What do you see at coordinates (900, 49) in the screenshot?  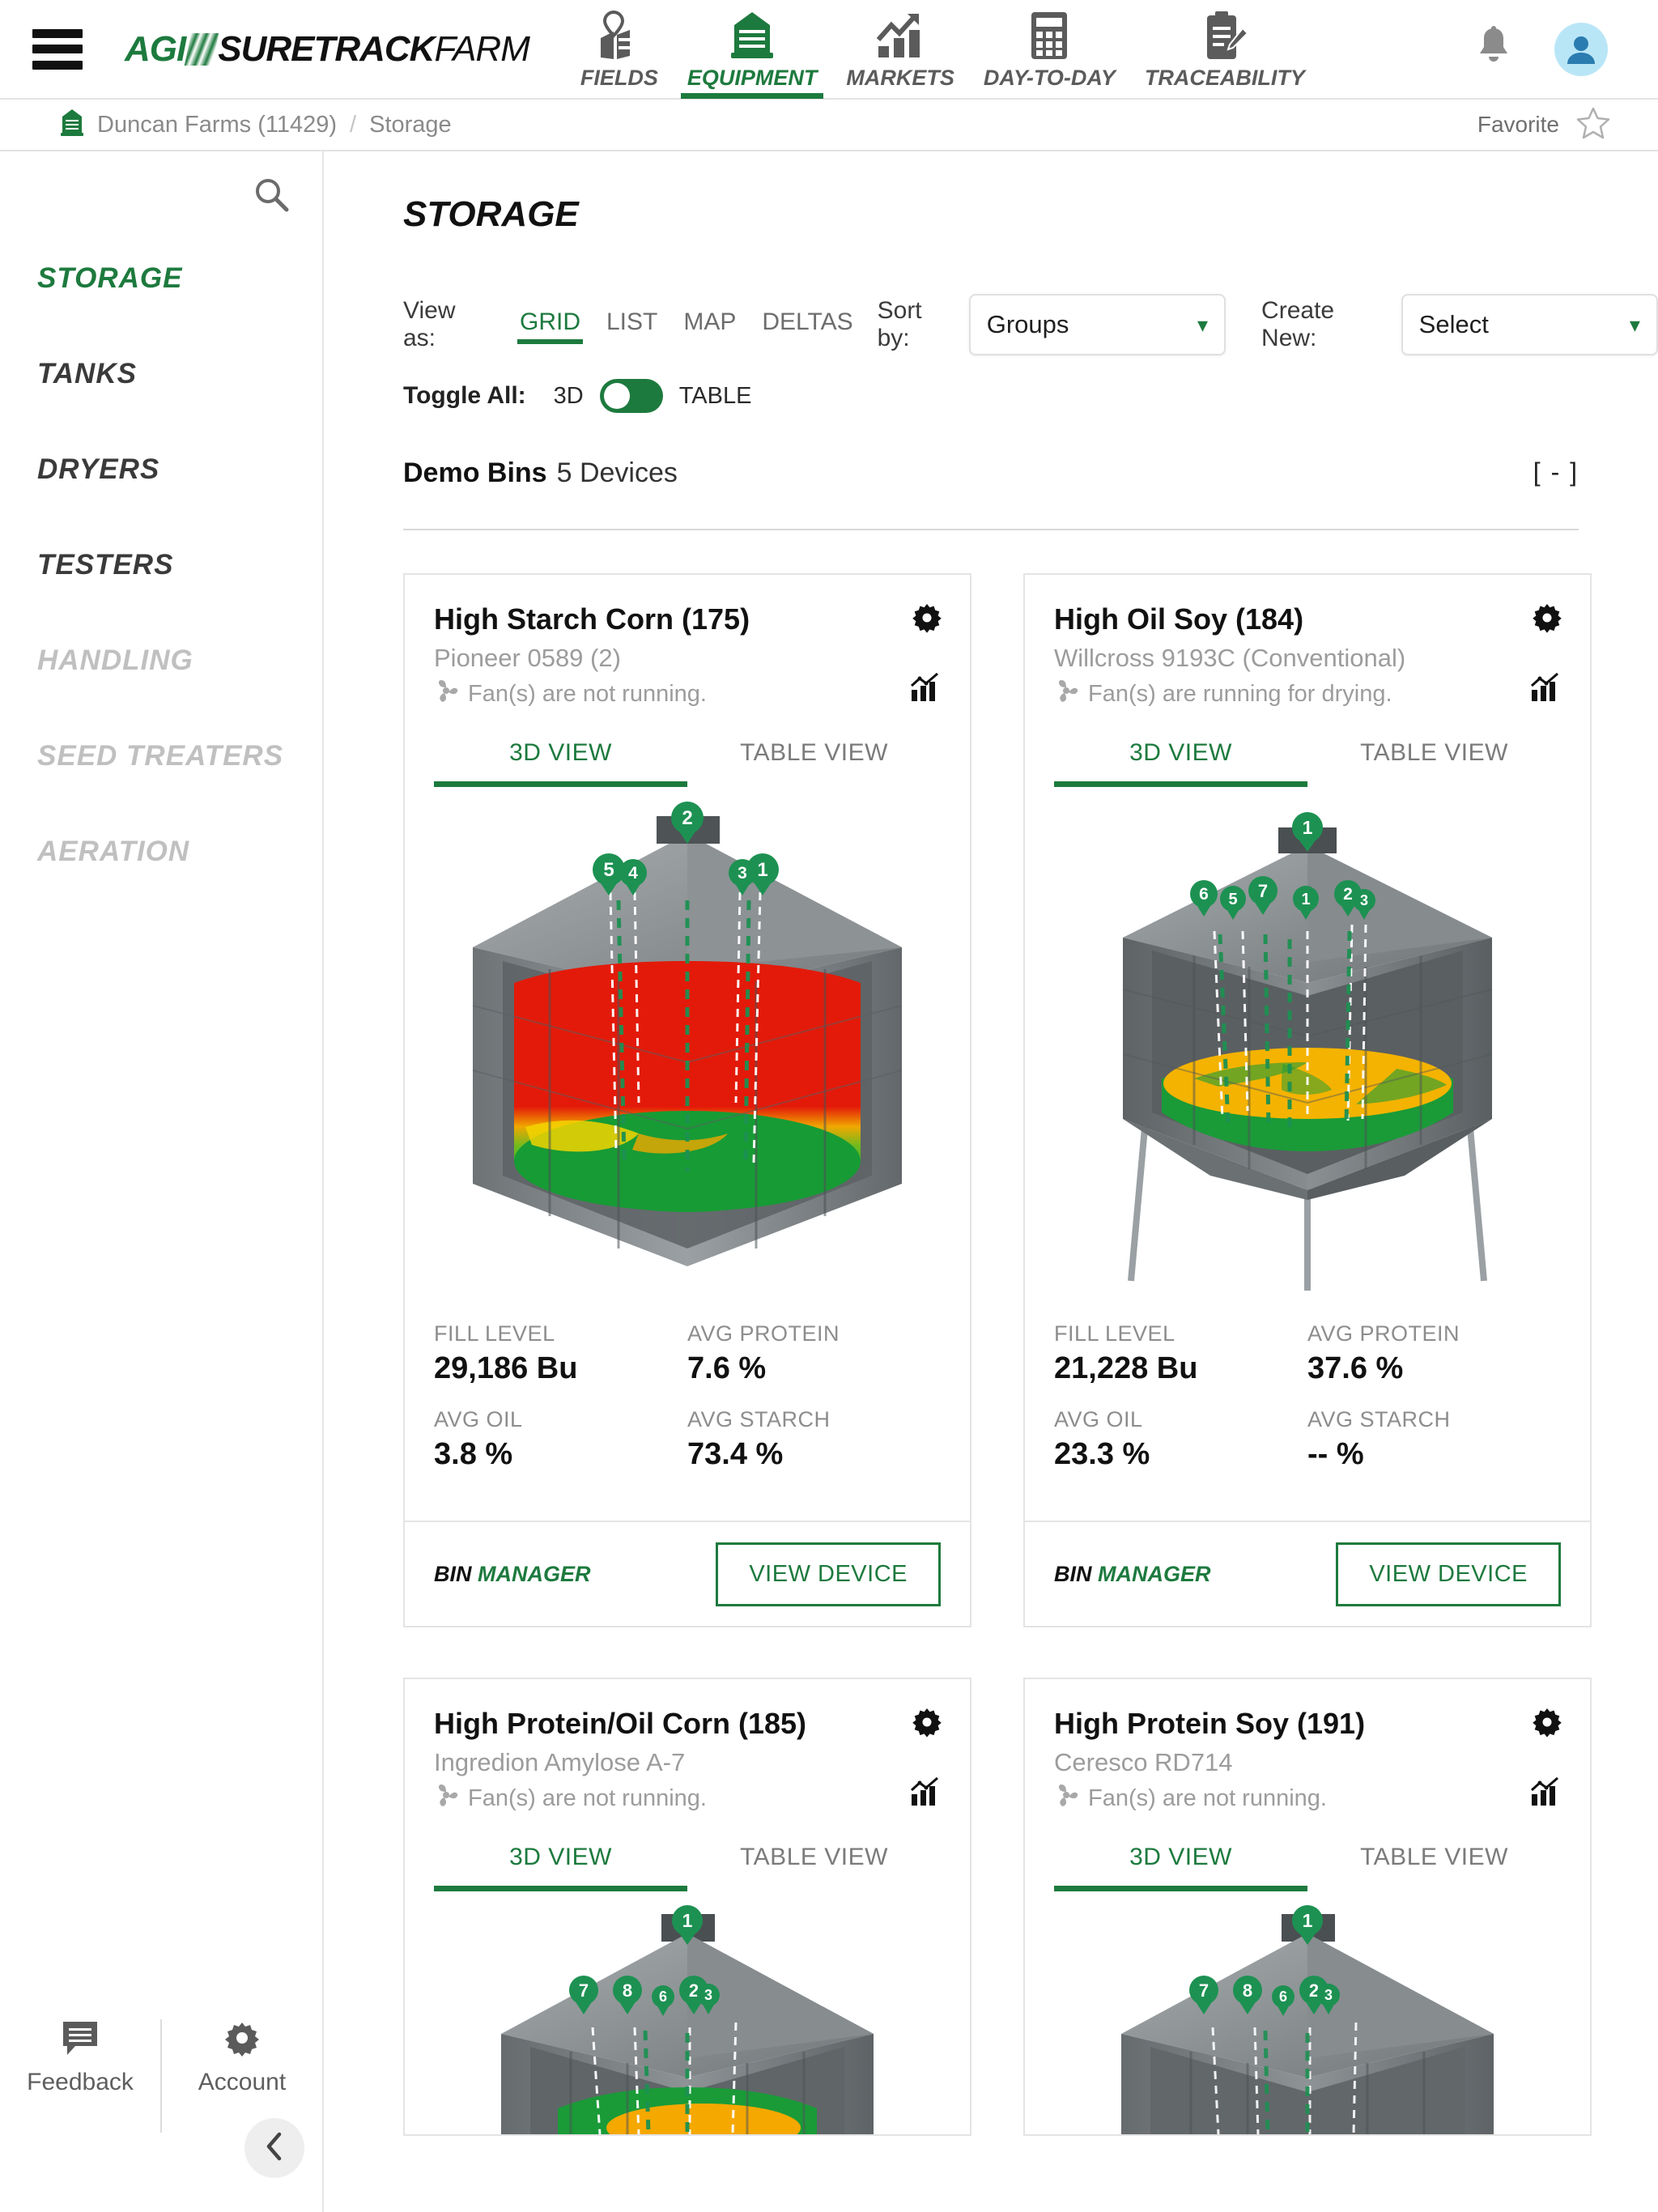 I see `nav-item-markets: MARKETS` at bounding box center [900, 49].